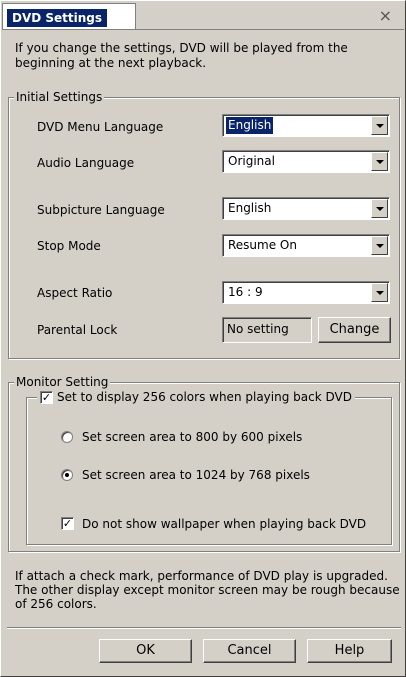 The image size is (406, 677). Describe the element at coordinates (196, 475) in the screenshot. I see `area-1024-label: Set screen area to 1024 by 768 pixels` at that location.